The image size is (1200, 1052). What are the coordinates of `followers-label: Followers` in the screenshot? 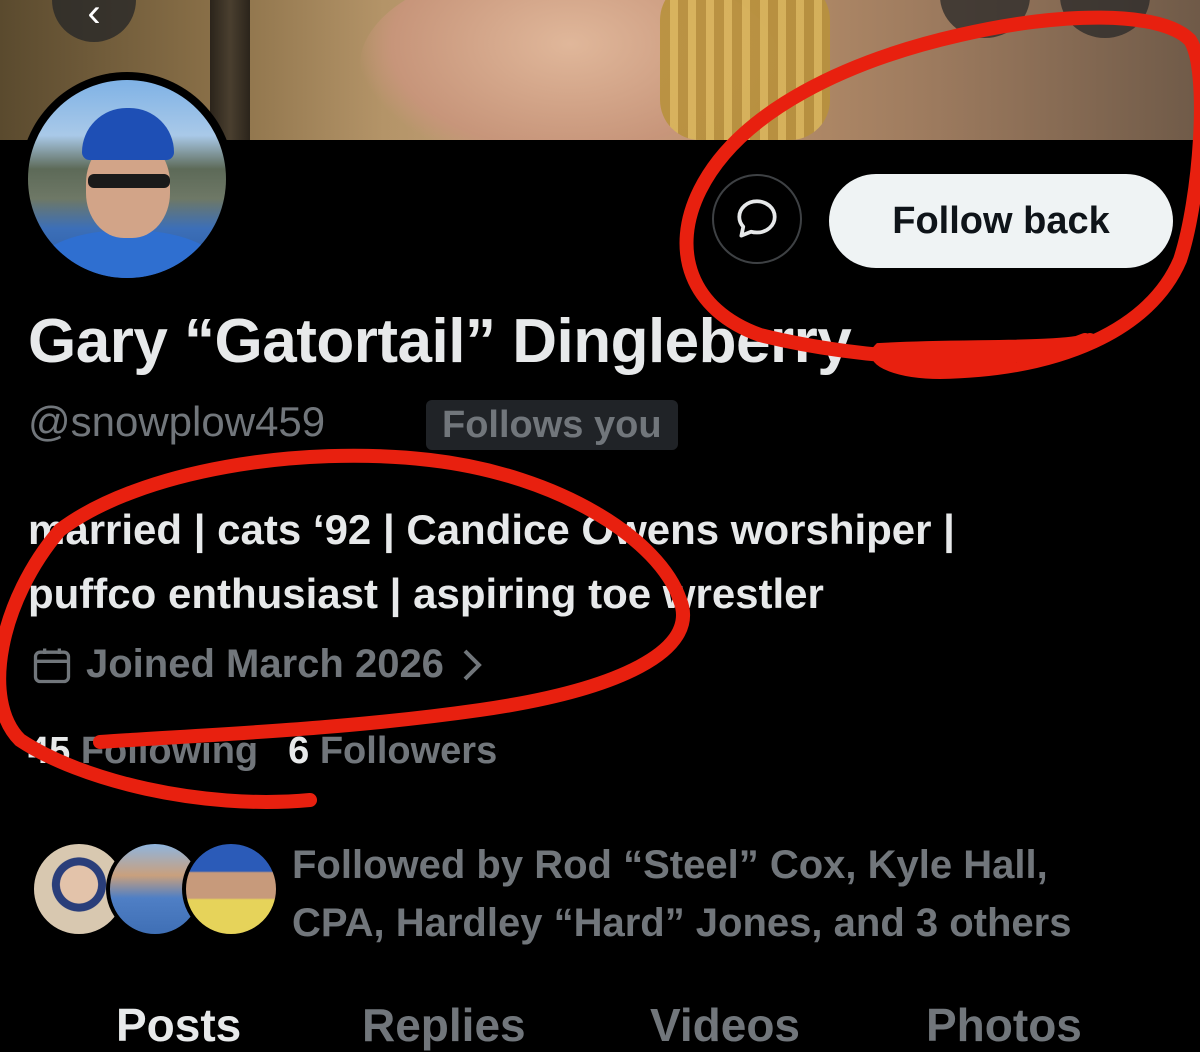 It's located at (408, 751).